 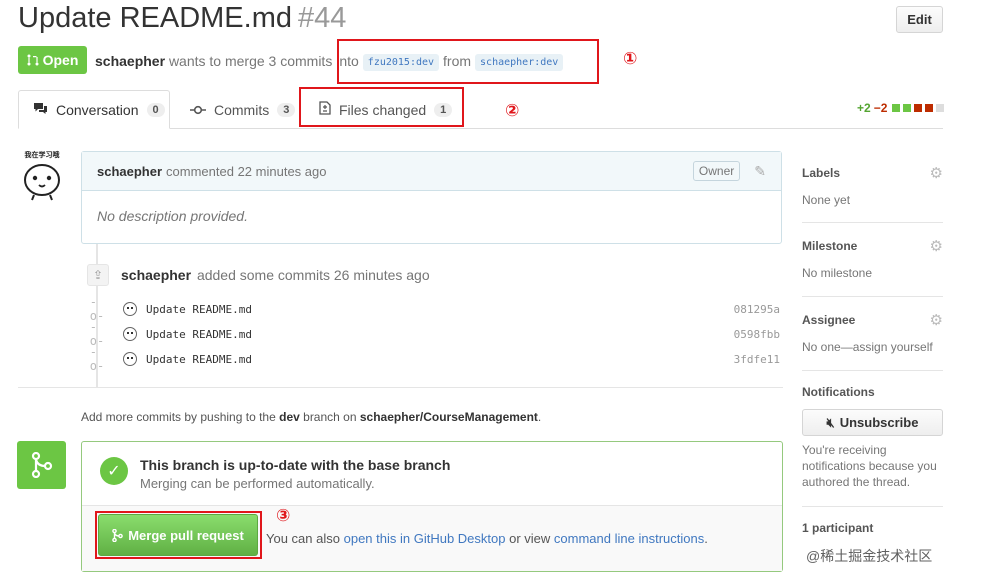 I want to click on merge-alt-post: ., so click(x=706, y=538).